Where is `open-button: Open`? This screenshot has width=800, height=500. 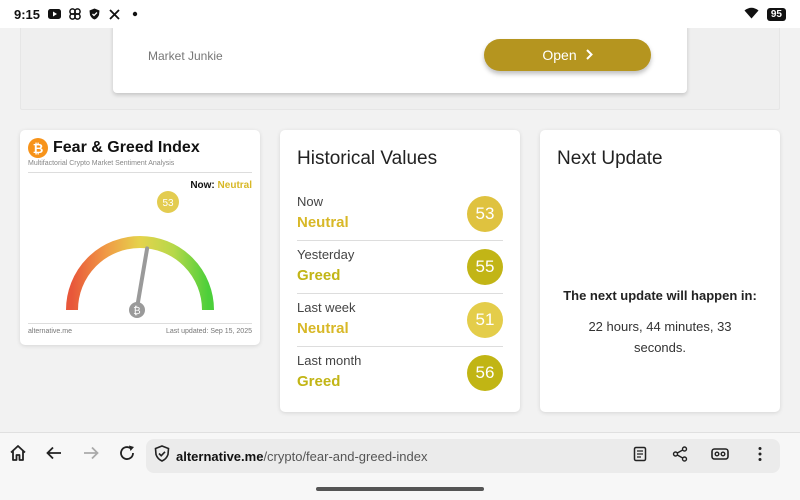 open-button: Open is located at coordinates (567, 55).